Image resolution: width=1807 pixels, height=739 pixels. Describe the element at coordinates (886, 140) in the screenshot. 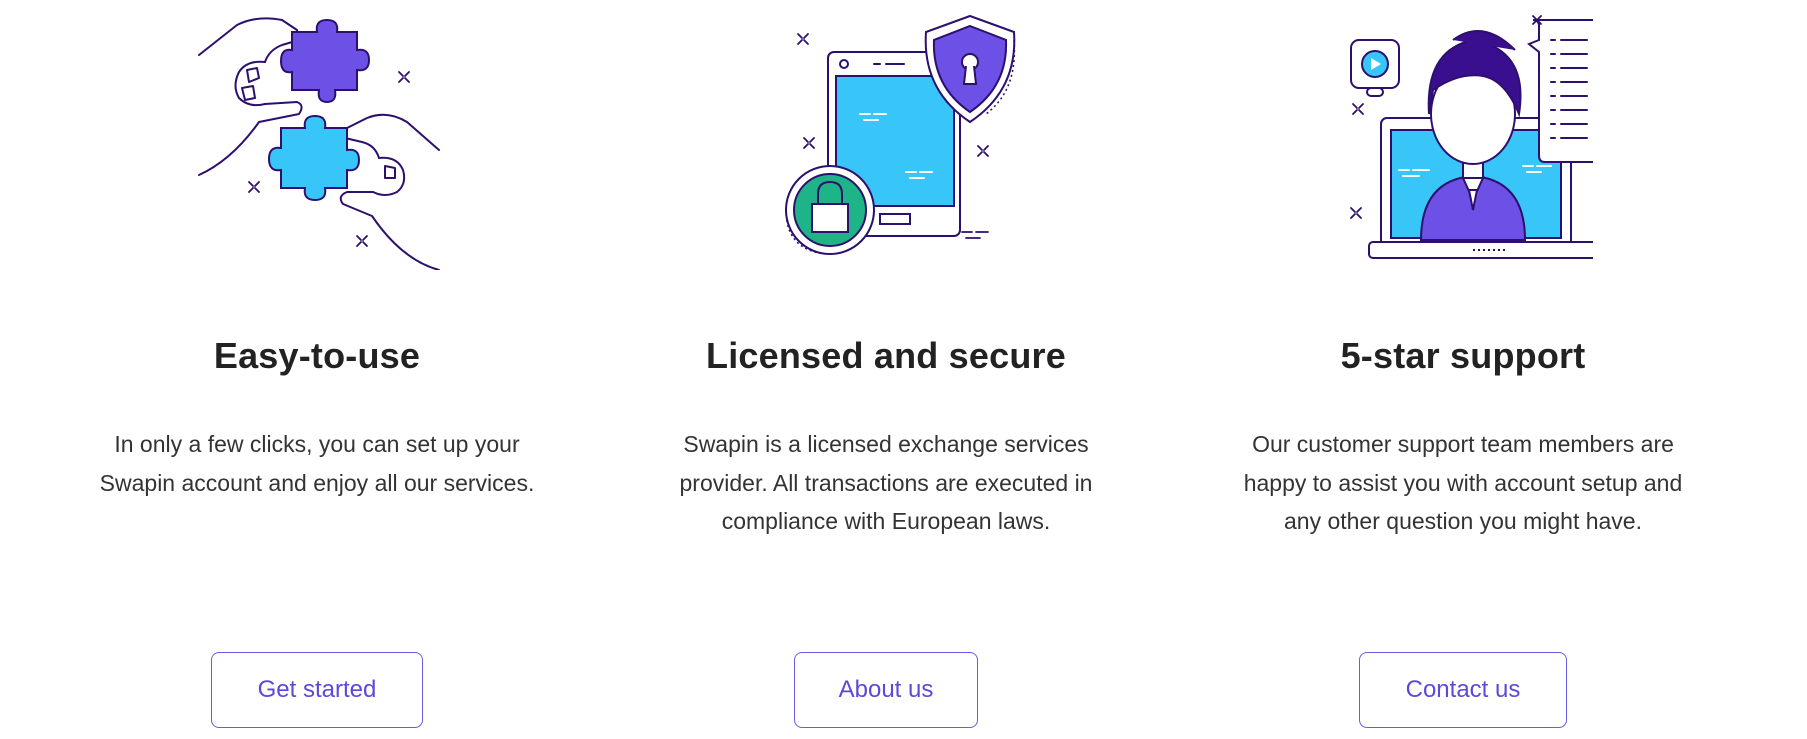

I see `secure-phone-shield-icon` at that location.